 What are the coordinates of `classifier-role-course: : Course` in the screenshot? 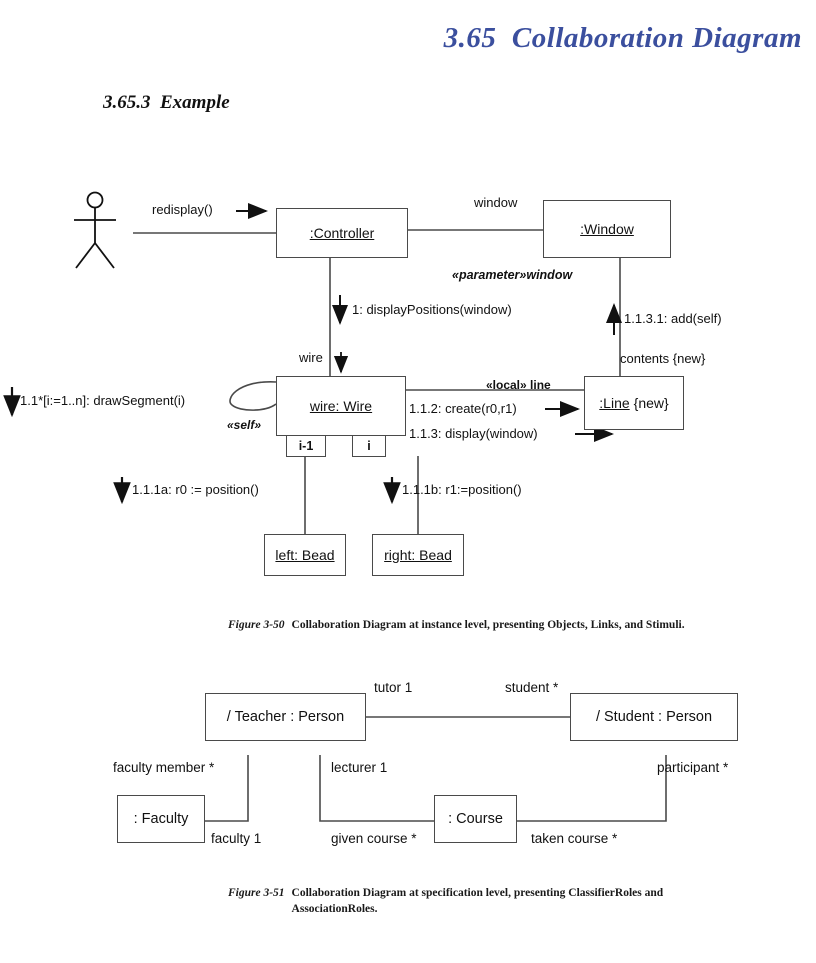 It's located at (475, 819).